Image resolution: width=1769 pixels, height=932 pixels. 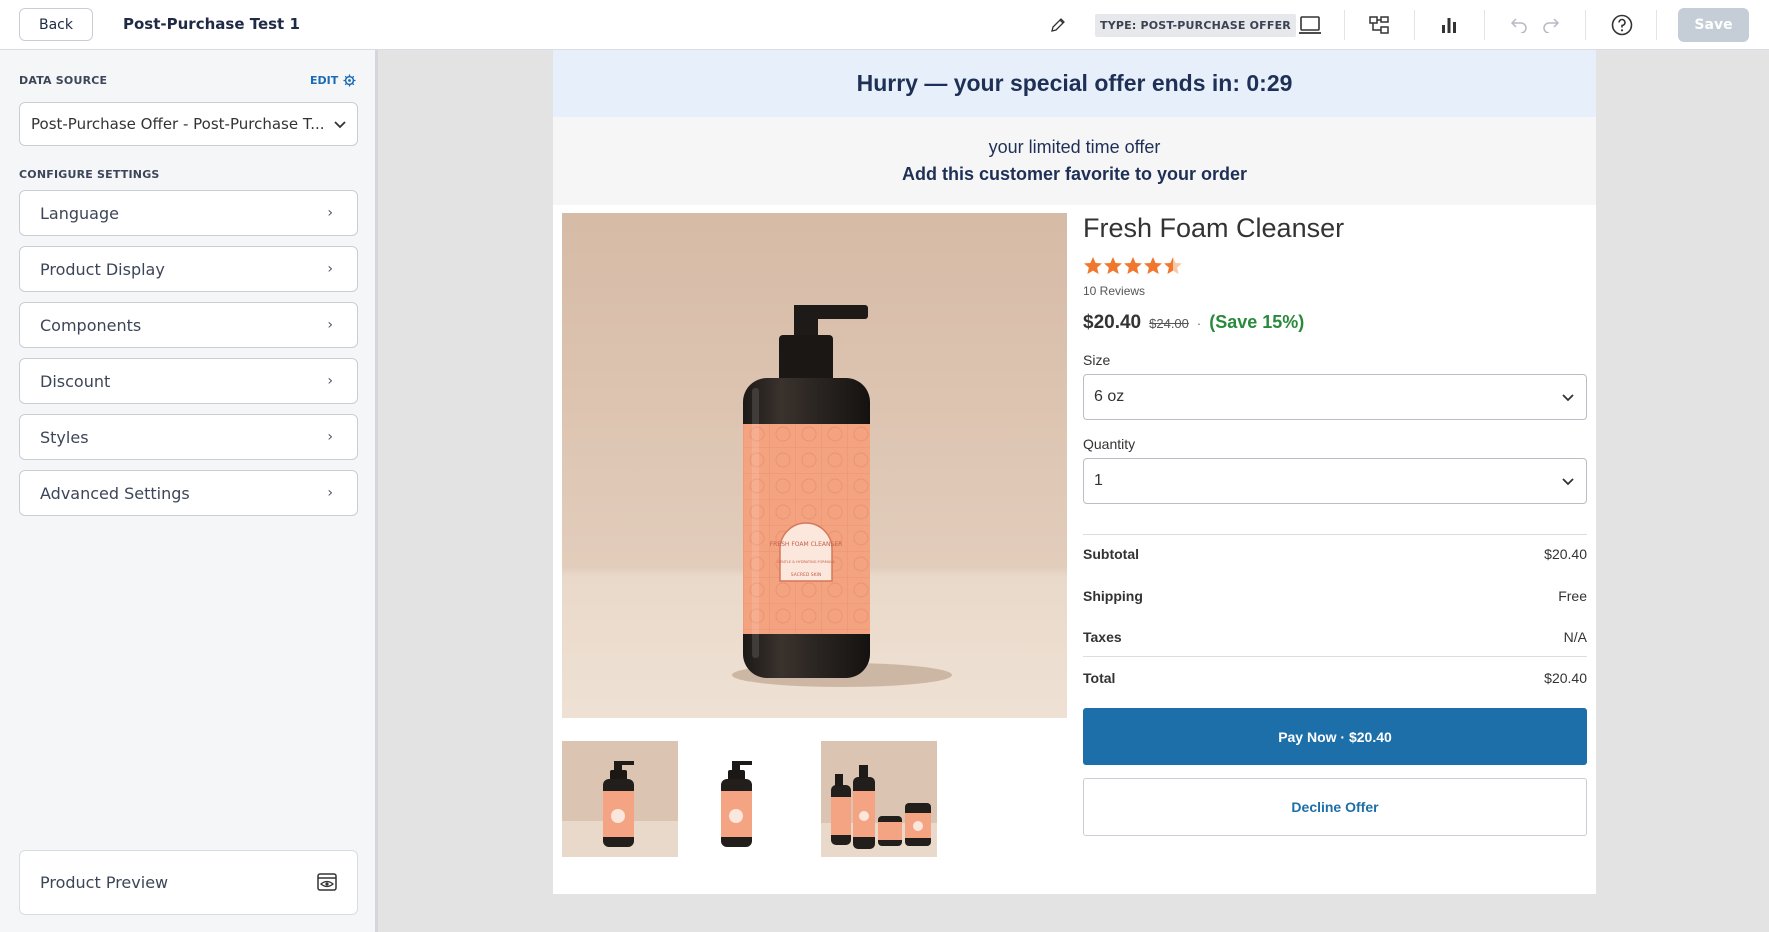 What do you see at coordinates (63, 80) in the screenshot?
I see `data-source-label: DATA SOURCE` at bounding box center [63, 80].